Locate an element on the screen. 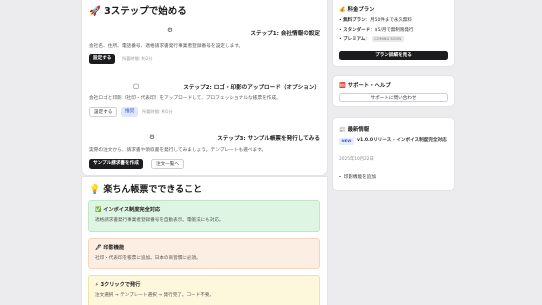 Image resolution: width=542 pixels, height=305 pixels. feature-seal: 🖊 印影機能 社印・代表印を帳票に追加。日本の商習慣に必須。 is located at coordinates (204, 253).